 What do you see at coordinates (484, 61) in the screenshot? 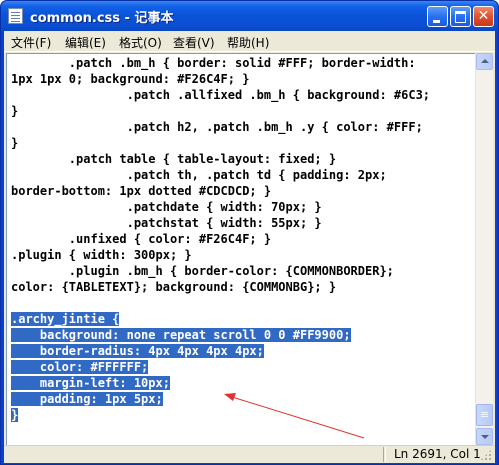
I see `scroll-up-button` at bounding box center [484, 61].